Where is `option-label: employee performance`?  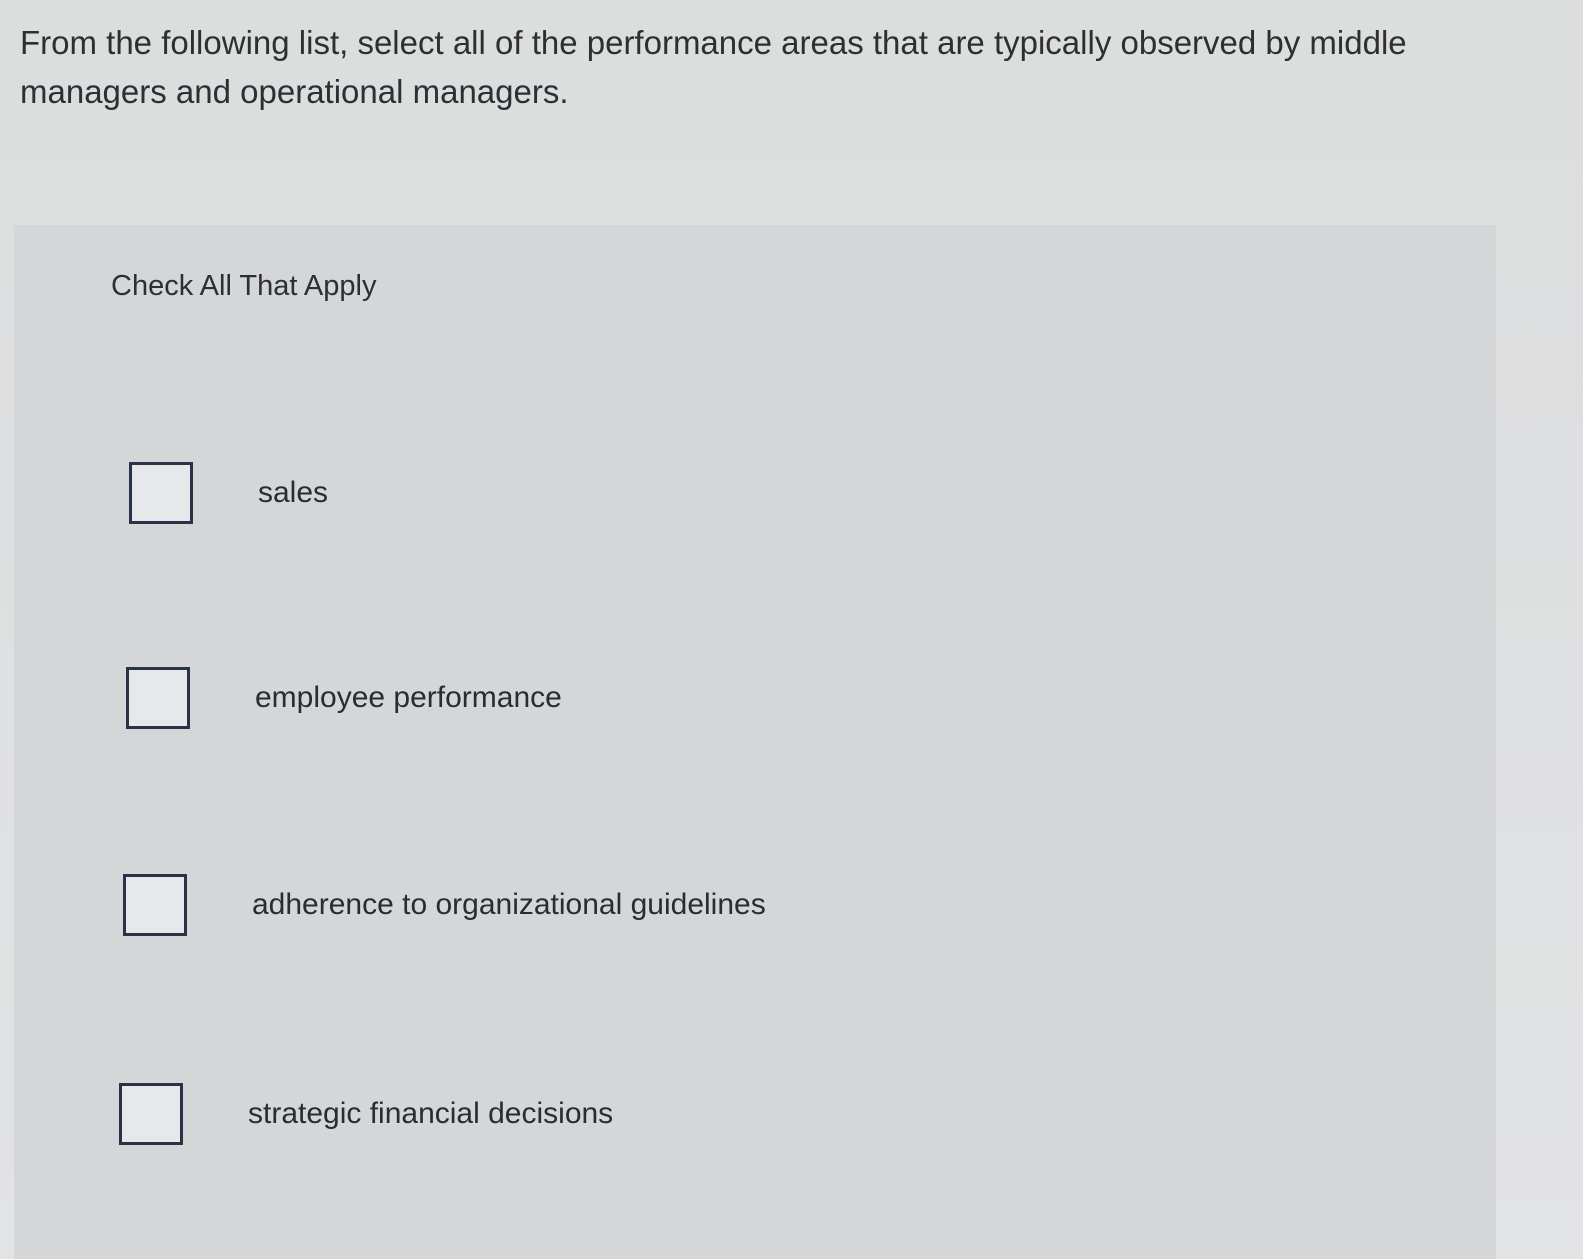
option-label: employee performance is located at coordinates (408, 697).